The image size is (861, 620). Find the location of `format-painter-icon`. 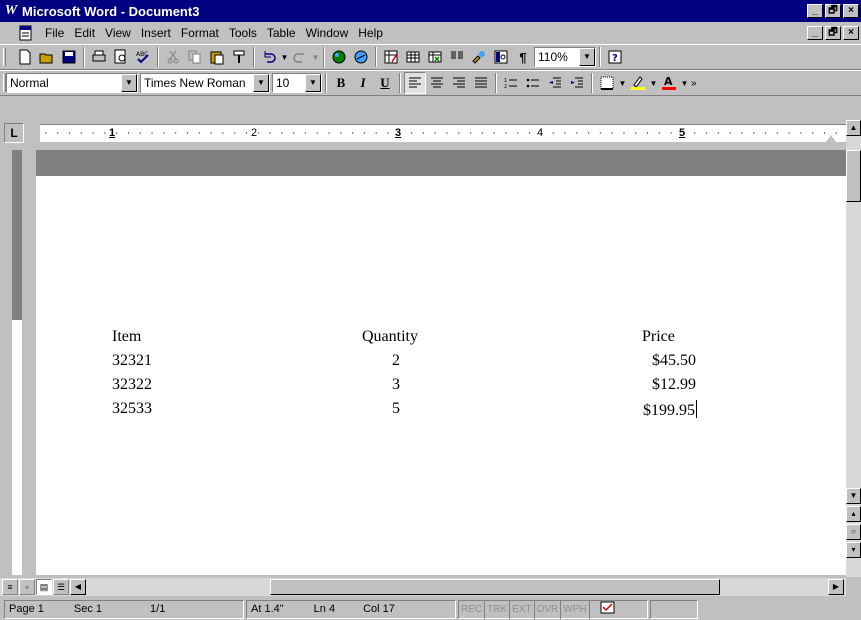

format-painter-icon is located at coordinates (239, 57).